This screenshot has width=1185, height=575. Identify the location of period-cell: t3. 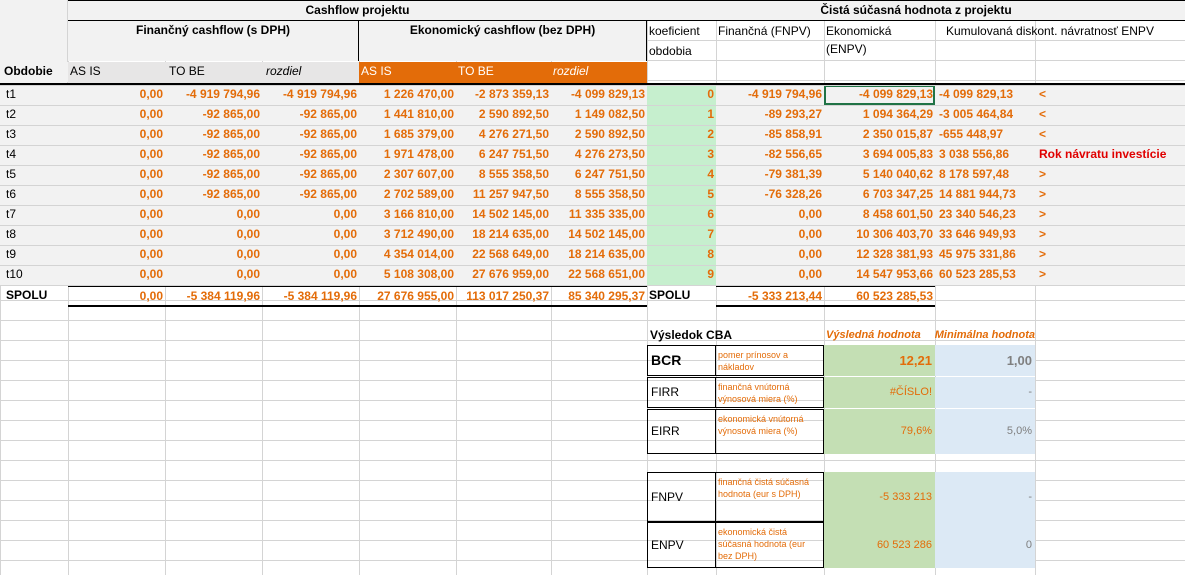
(34, 135).